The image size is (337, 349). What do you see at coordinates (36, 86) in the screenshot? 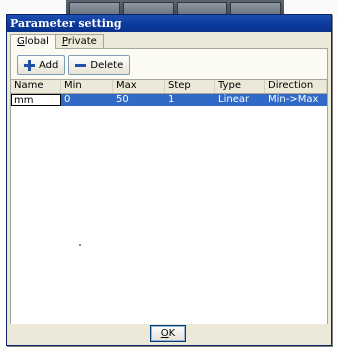
I see `column-header-name: Name` at bounding box center [36, 86].